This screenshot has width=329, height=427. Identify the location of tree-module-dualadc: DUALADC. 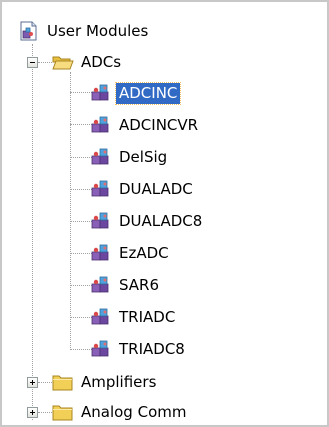
(143, 189).